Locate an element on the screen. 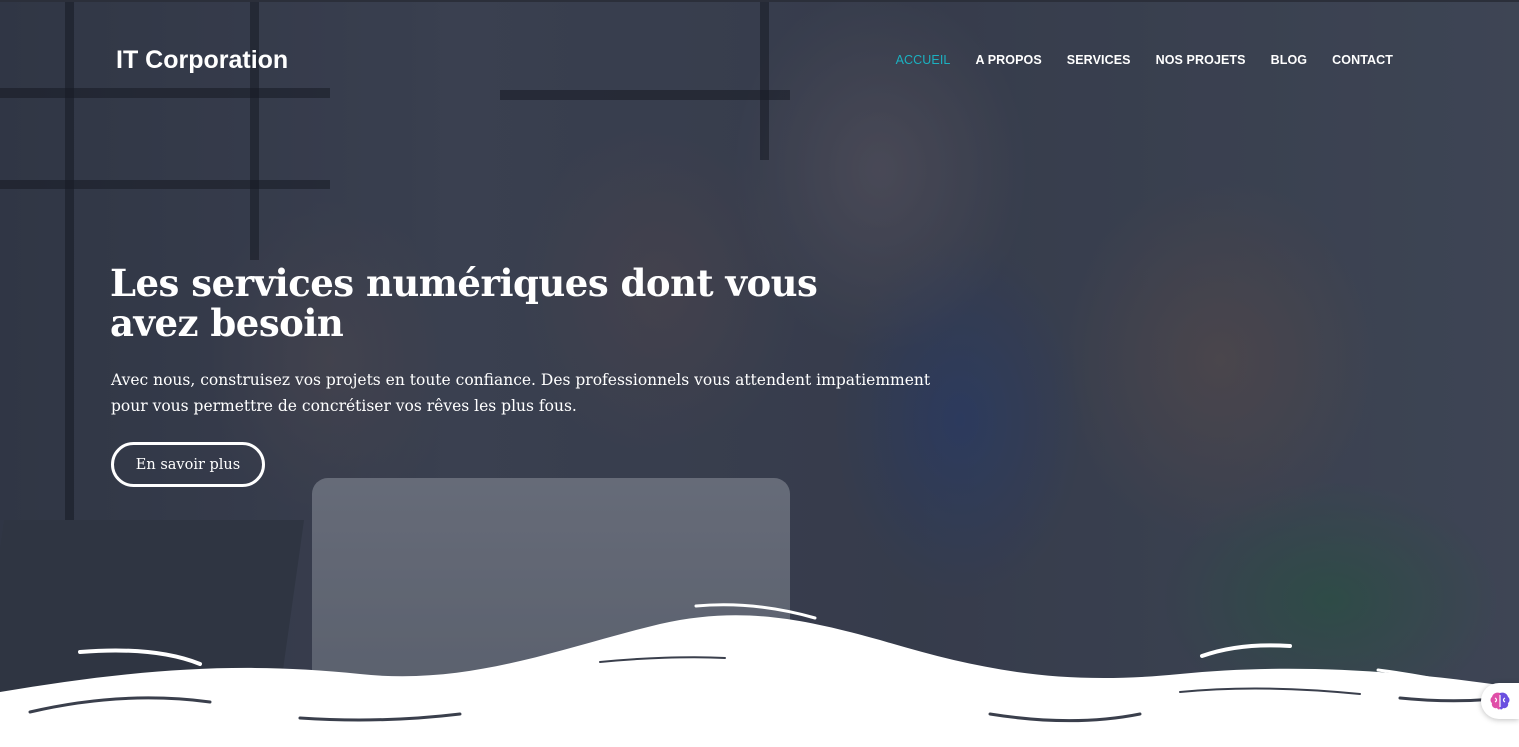 The image size is (1519, 747). nav-nos-projets: NOS PROJETS is located at coordinates (1201, 60).